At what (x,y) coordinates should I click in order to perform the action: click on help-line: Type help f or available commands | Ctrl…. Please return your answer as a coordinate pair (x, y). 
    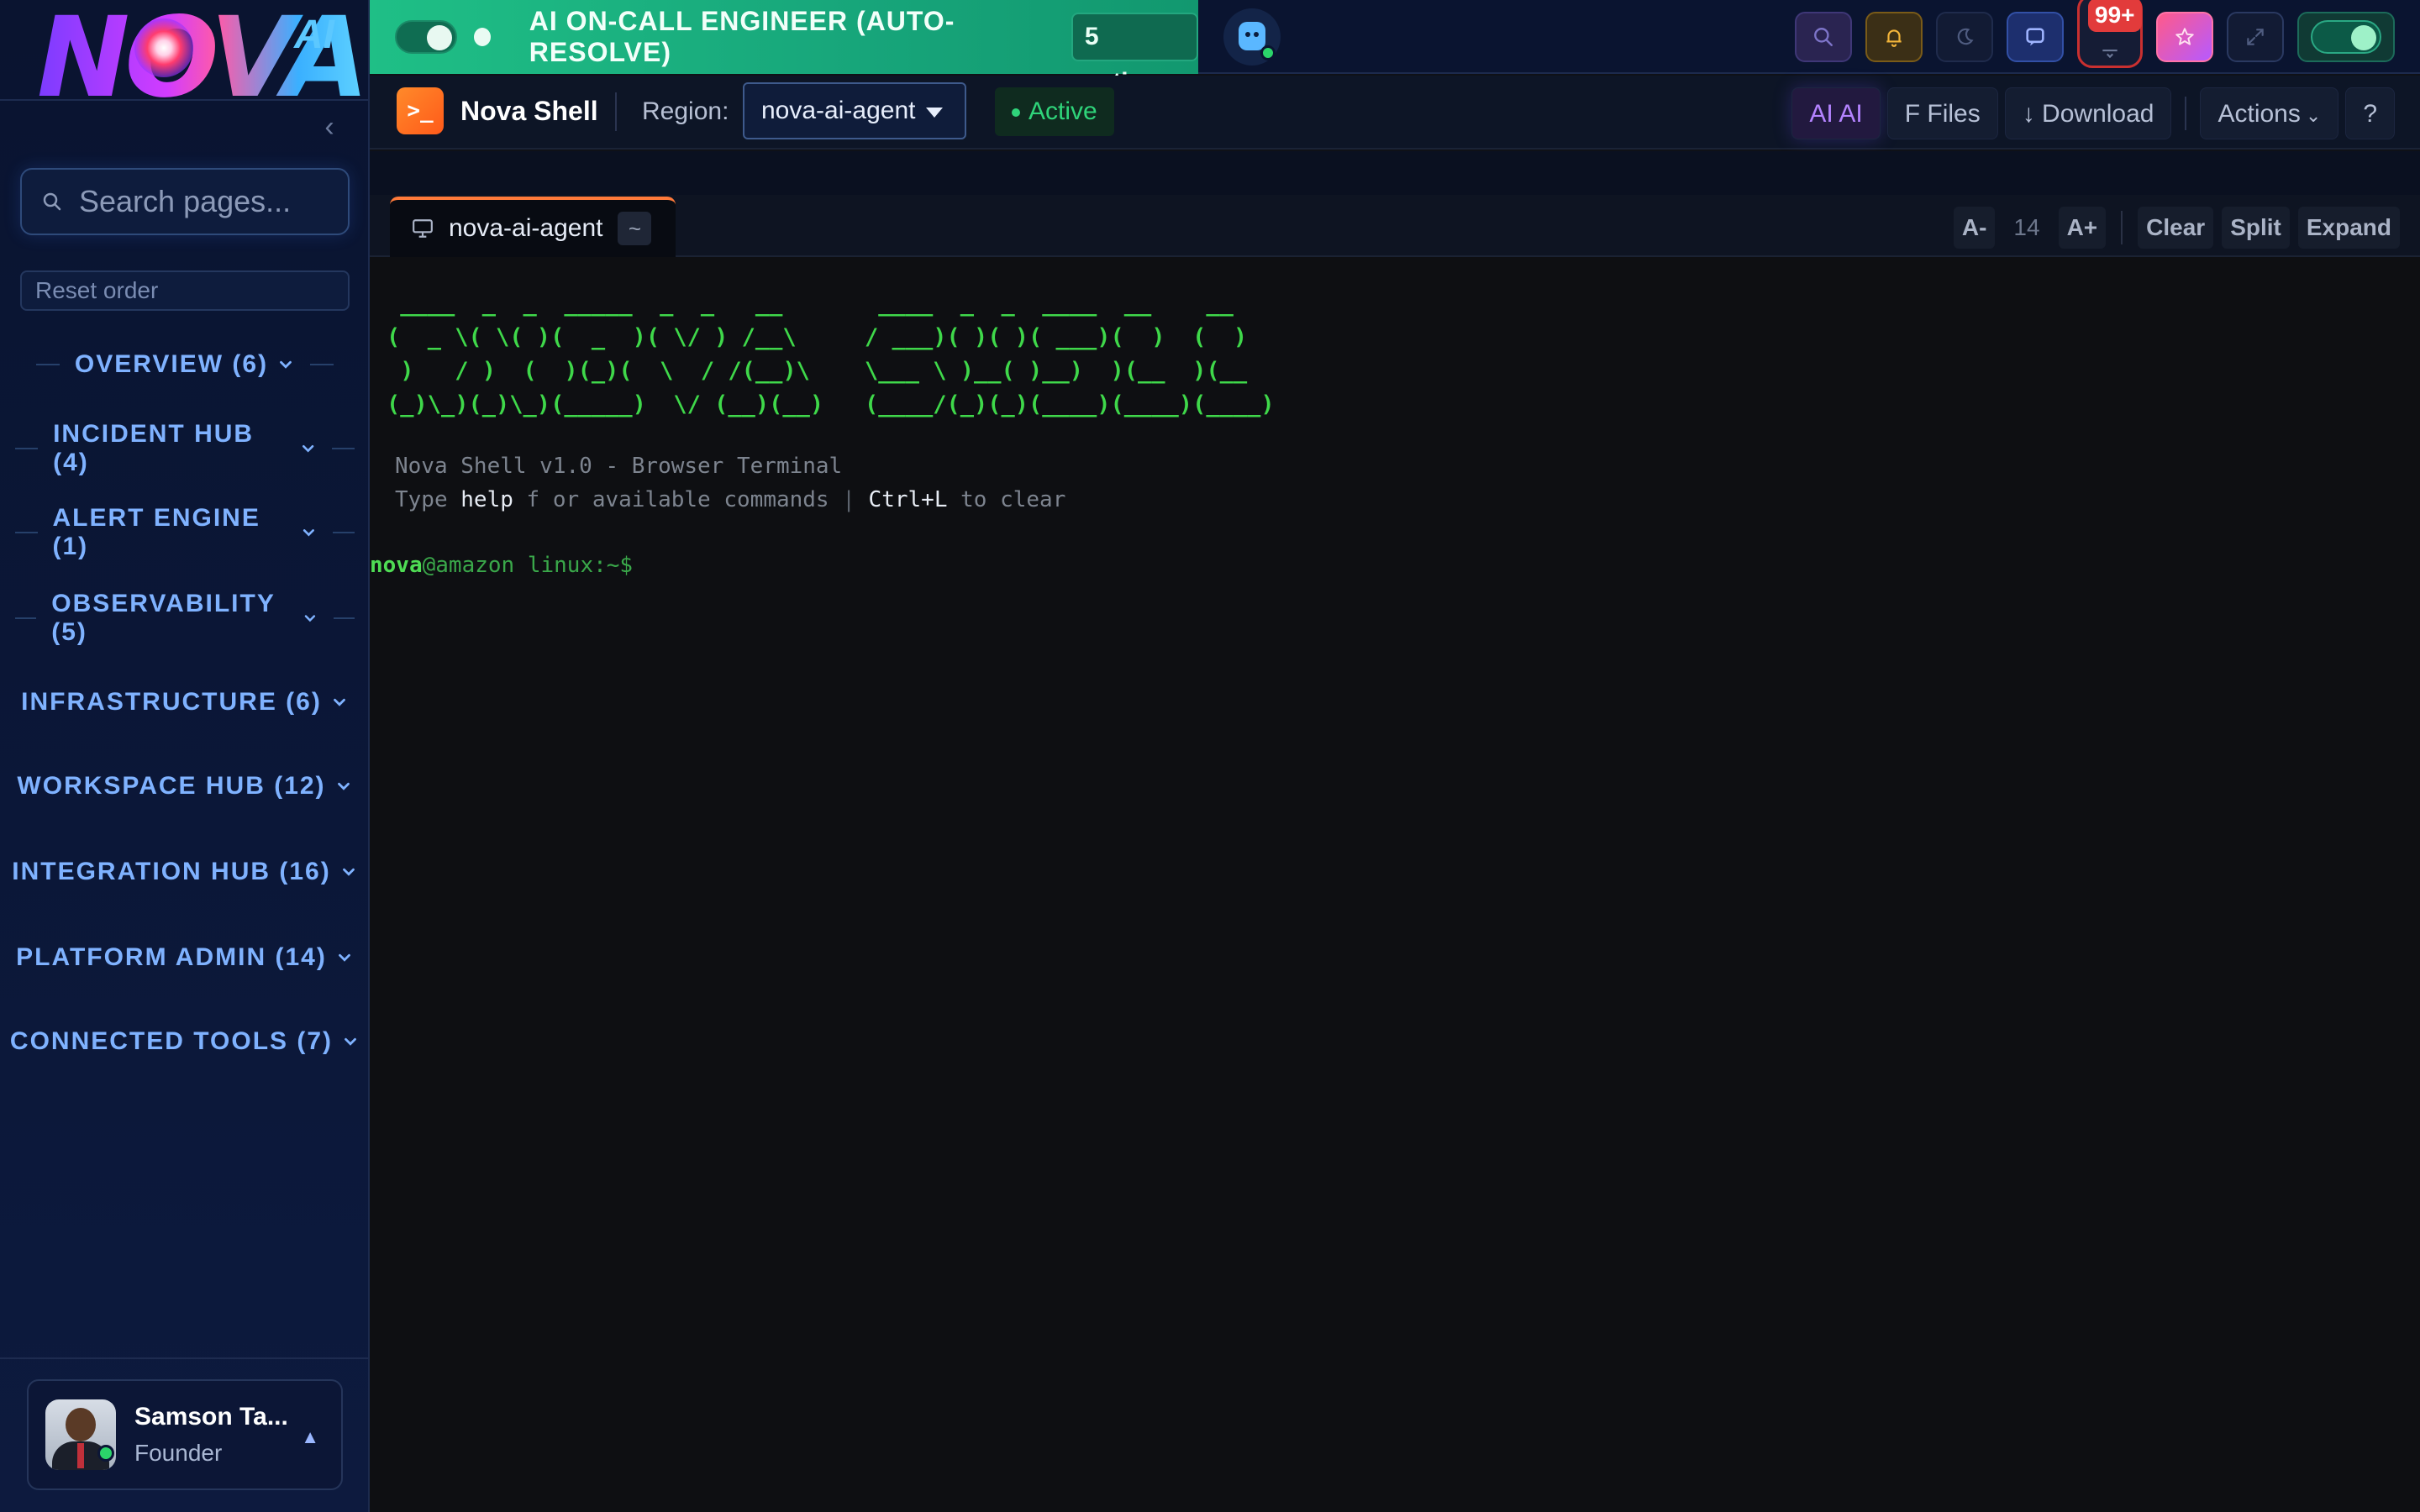
    Looking at the image, I should click on (730, 499).